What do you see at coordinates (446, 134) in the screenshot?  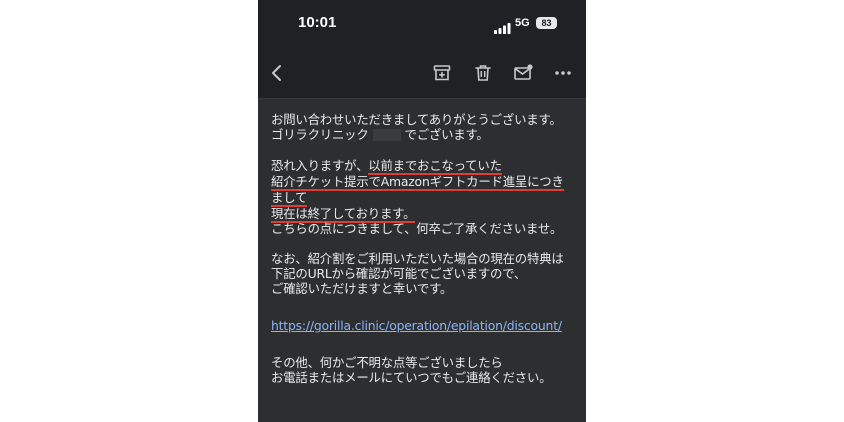 I see `body-text: でございます。` at bounding box center [446, 134].